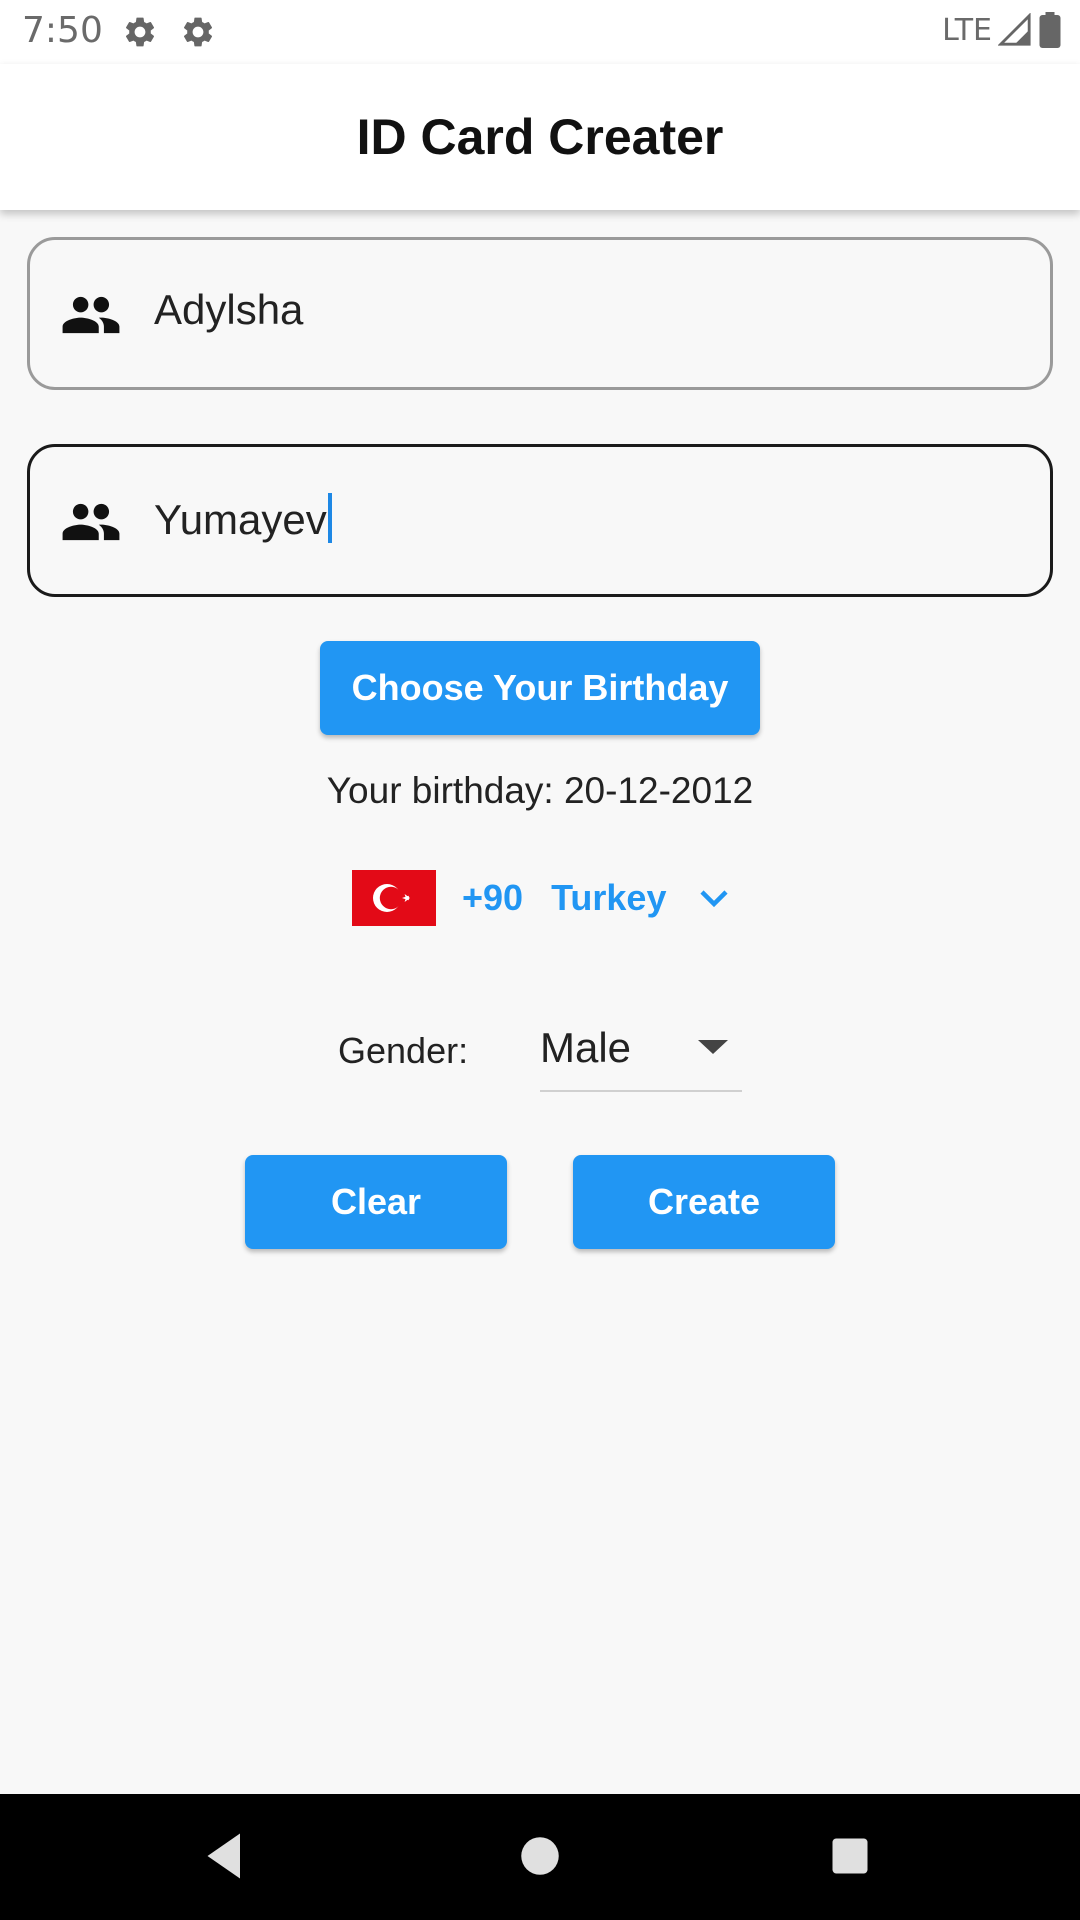 Image resolution: width=1080 pixels, height=1920 pixels. I want to click on home-icon, so click(540, 1856).